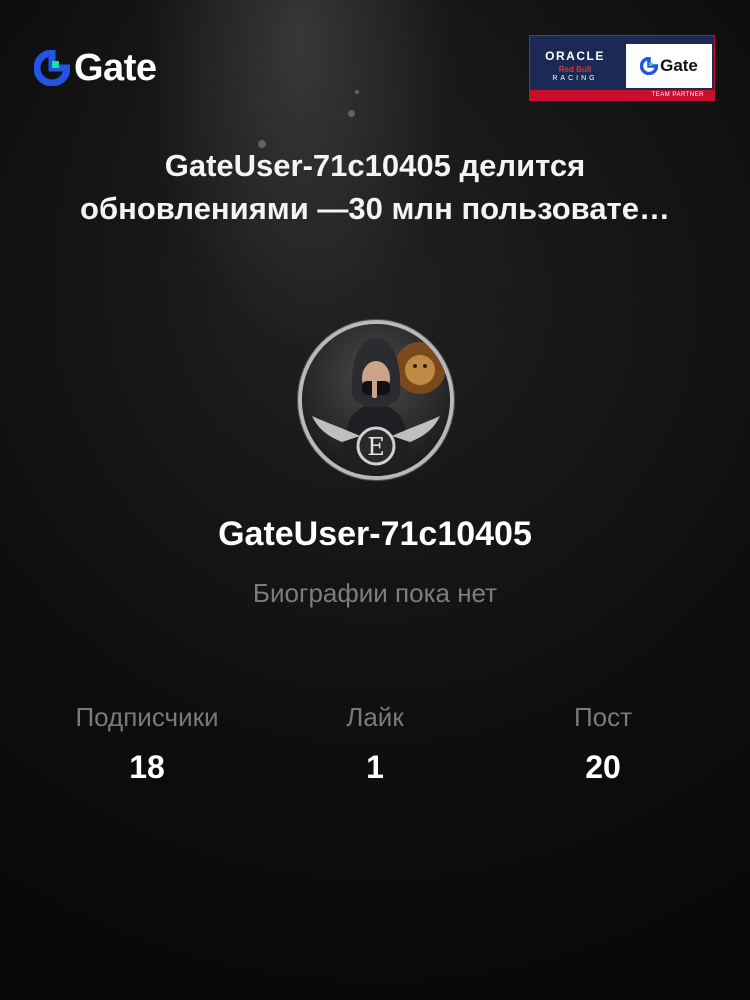  I want to click on posts-count: 20, so click(603, 767).